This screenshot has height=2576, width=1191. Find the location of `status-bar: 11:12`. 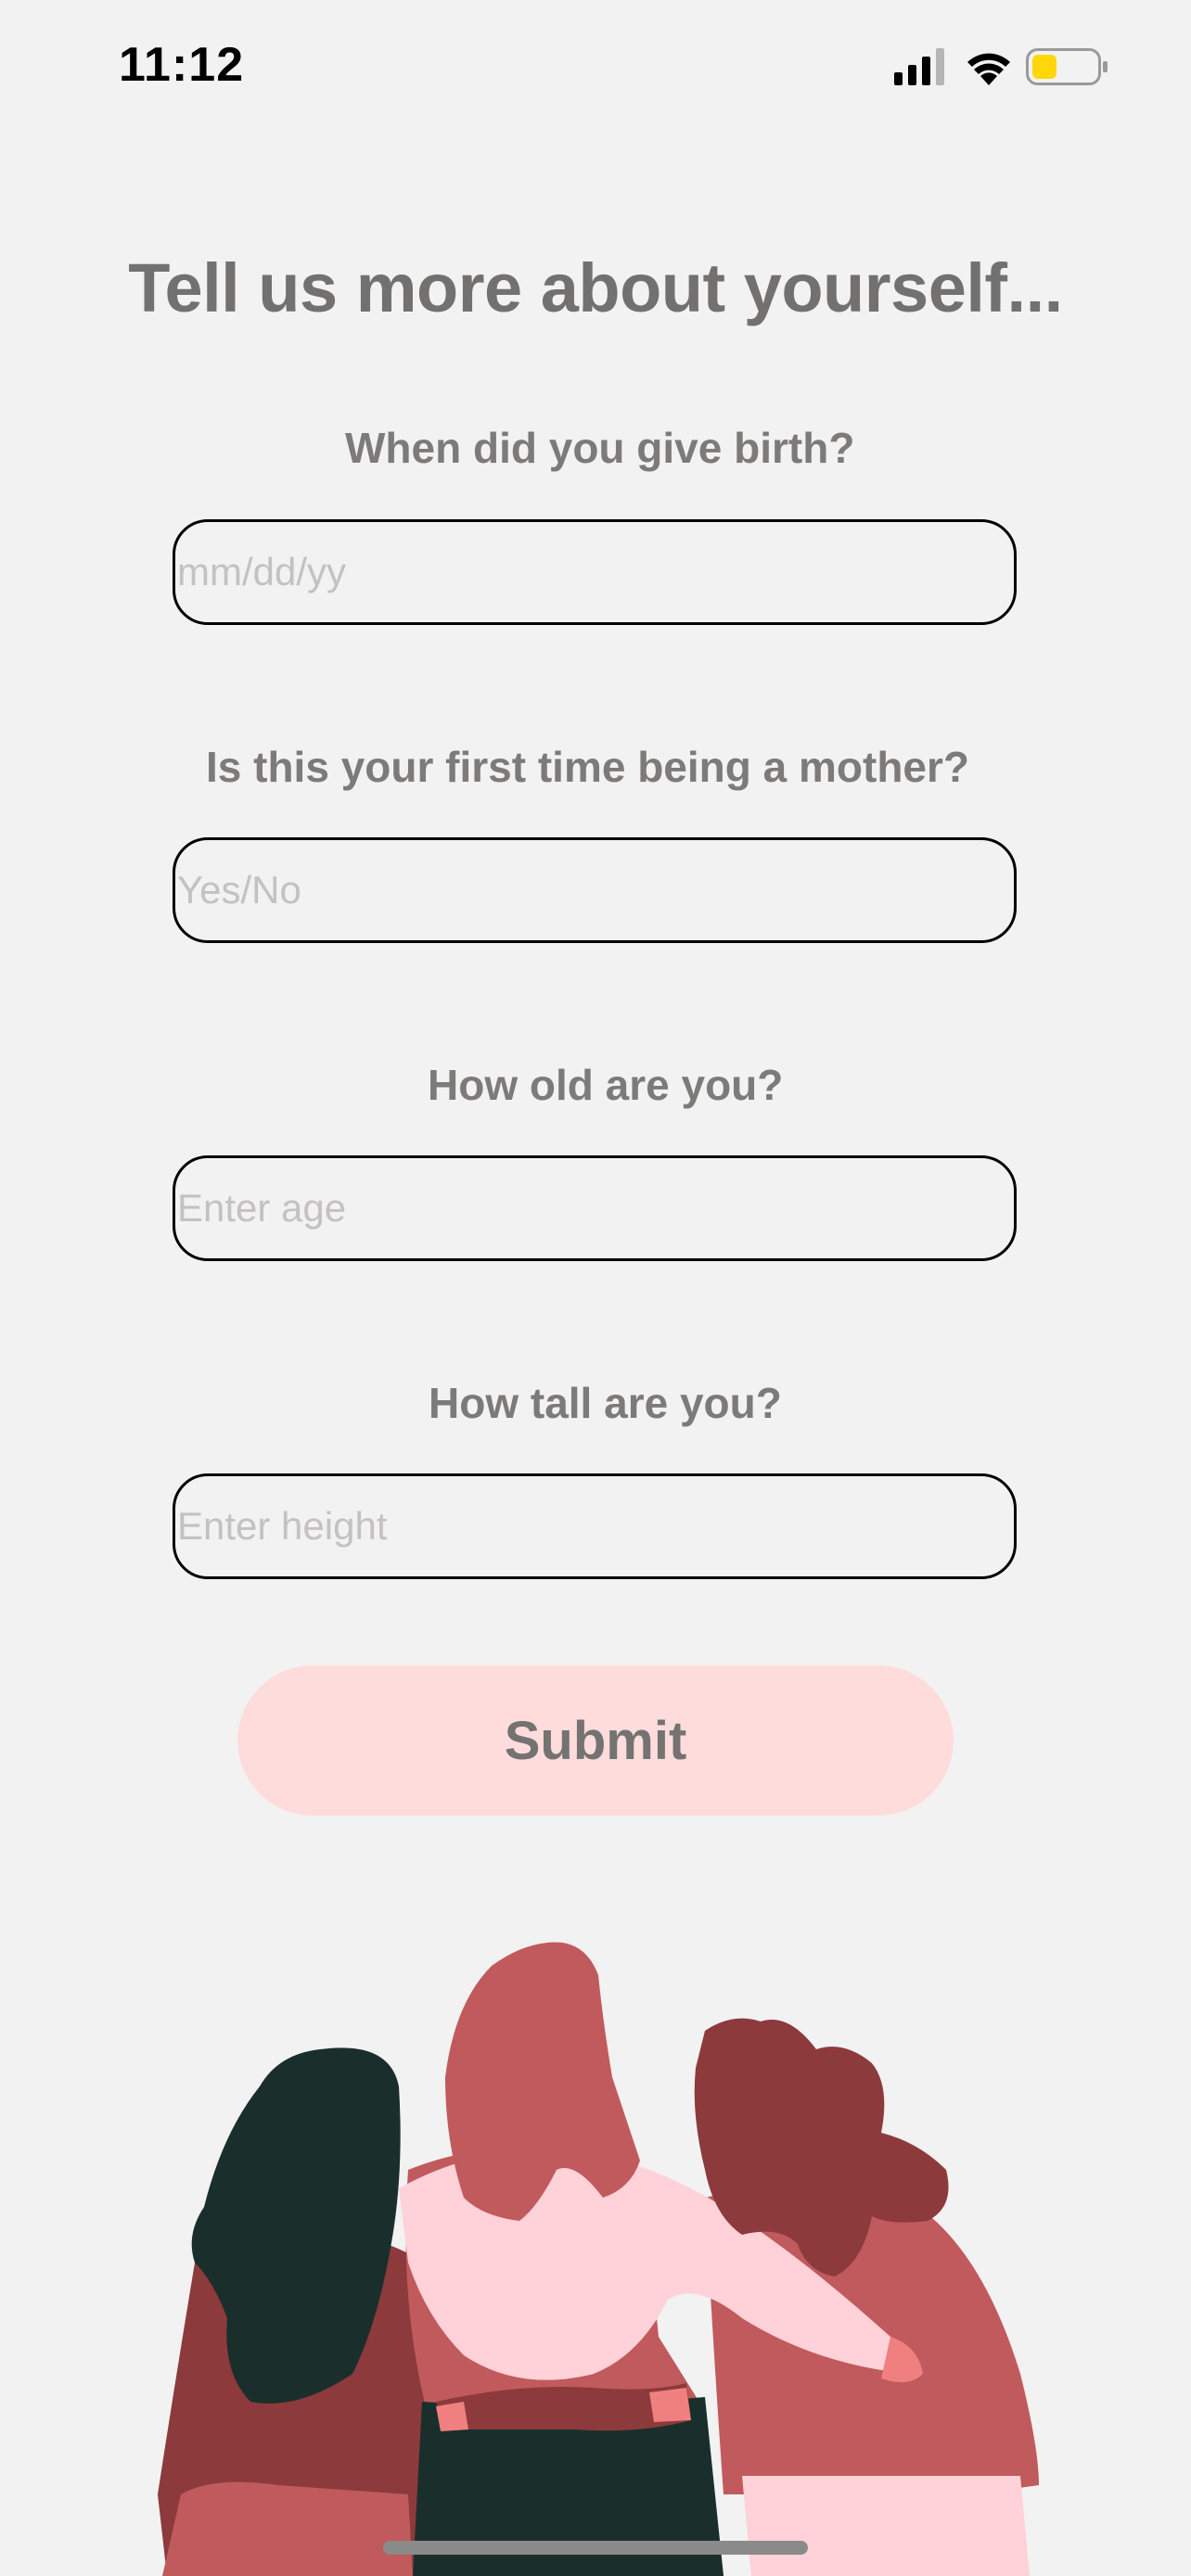

status-bar: 11:12 is located at coordinates (595, 65).